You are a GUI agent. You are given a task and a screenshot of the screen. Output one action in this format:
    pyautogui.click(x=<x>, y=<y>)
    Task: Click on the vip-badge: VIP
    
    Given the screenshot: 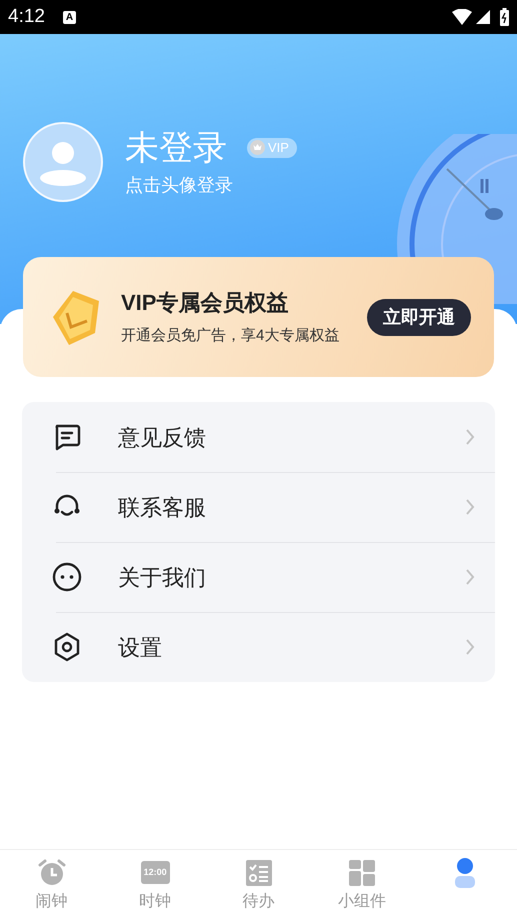 What is the action you would take?
    pyautogui.click(x=272, y=148)
    